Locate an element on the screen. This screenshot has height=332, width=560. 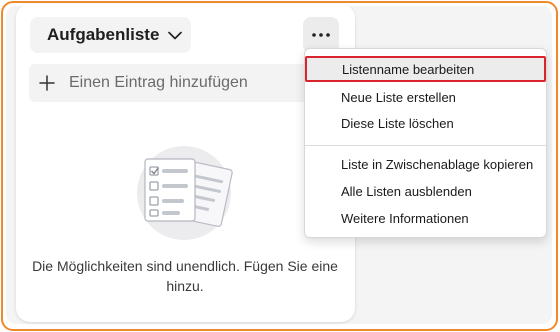
menu-item-rename-list: Listenname bearbeiten is located at coordinates (425, 69).